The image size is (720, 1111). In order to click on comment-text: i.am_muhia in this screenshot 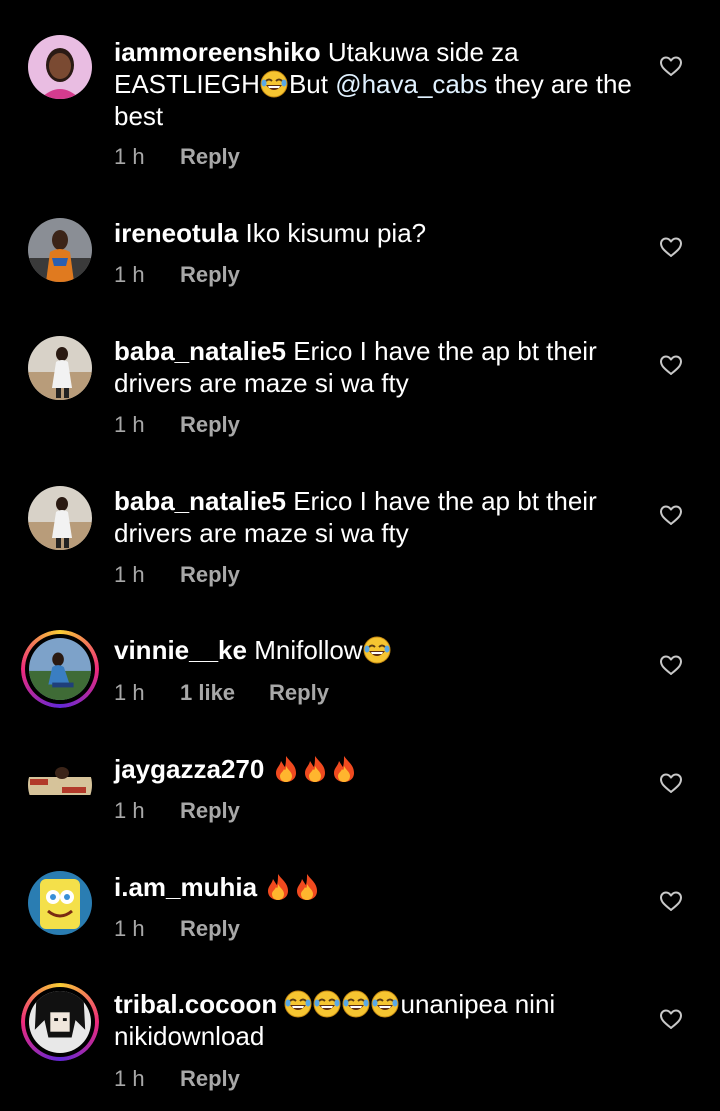, I will do `click(384, 887)`.